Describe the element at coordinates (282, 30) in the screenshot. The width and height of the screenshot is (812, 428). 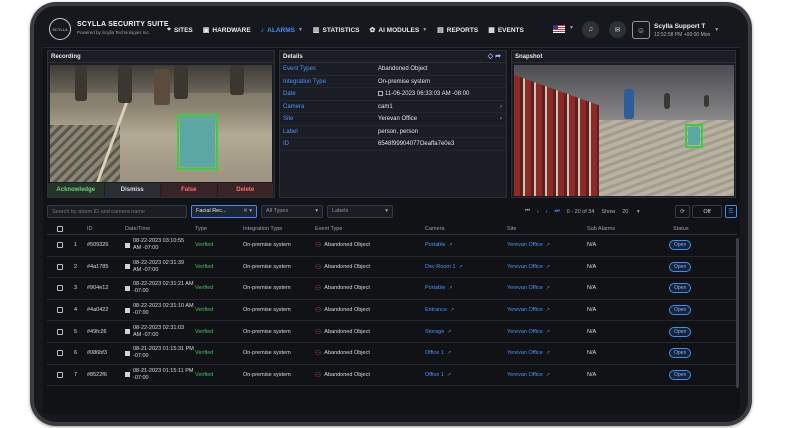
I see `nav-alarms: ♪ ALARMS ▼` at that location.